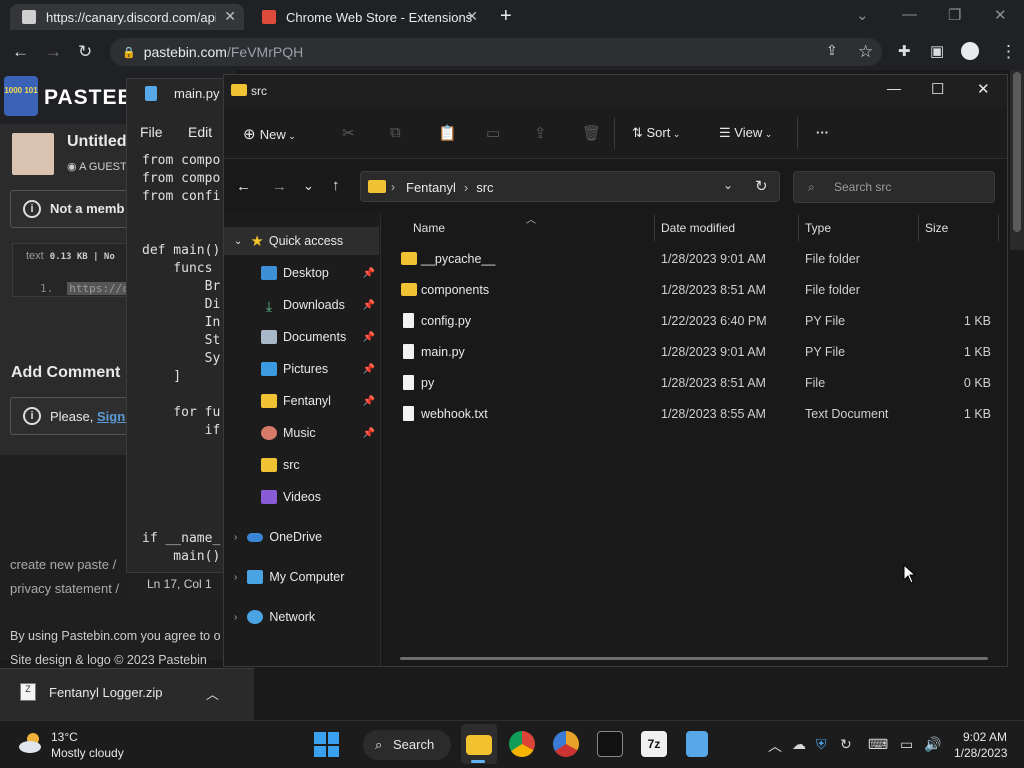  What do you see at coordinates (696, 290) in the screenshot?
I see `file-row: components 1/28/2023 8:51 AM File folder` at bounding box center [696, 290].